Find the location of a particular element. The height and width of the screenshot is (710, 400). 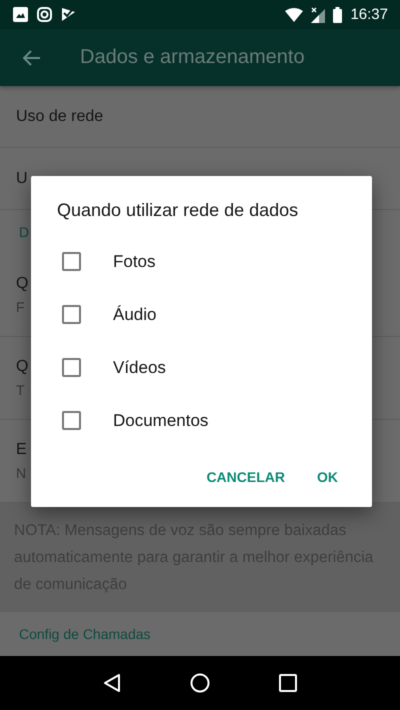

dialog-button: CANCELAR is located at coordinates (245, 477).